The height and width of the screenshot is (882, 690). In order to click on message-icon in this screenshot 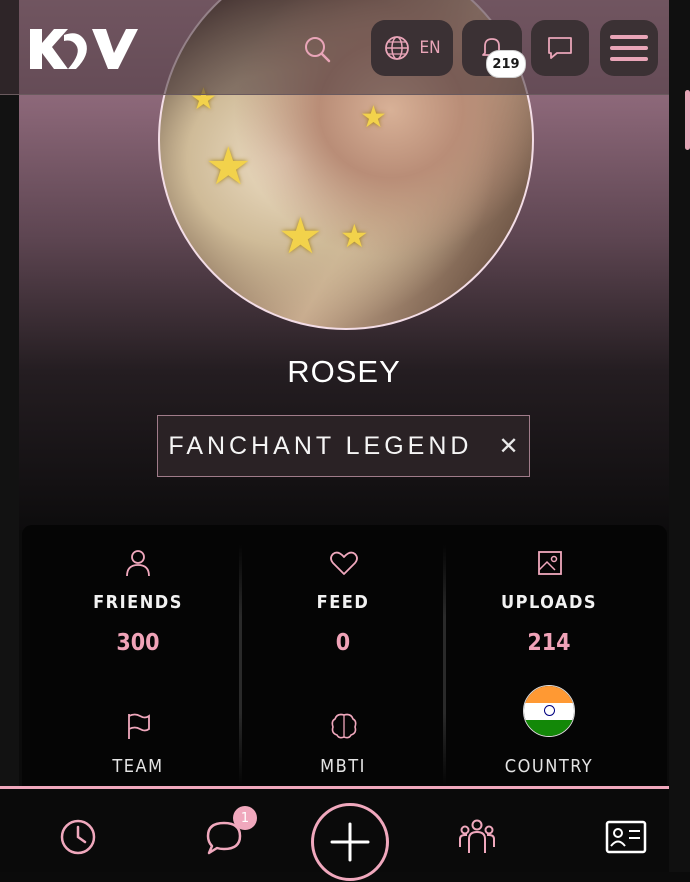, I will do `click(560, 48)`.